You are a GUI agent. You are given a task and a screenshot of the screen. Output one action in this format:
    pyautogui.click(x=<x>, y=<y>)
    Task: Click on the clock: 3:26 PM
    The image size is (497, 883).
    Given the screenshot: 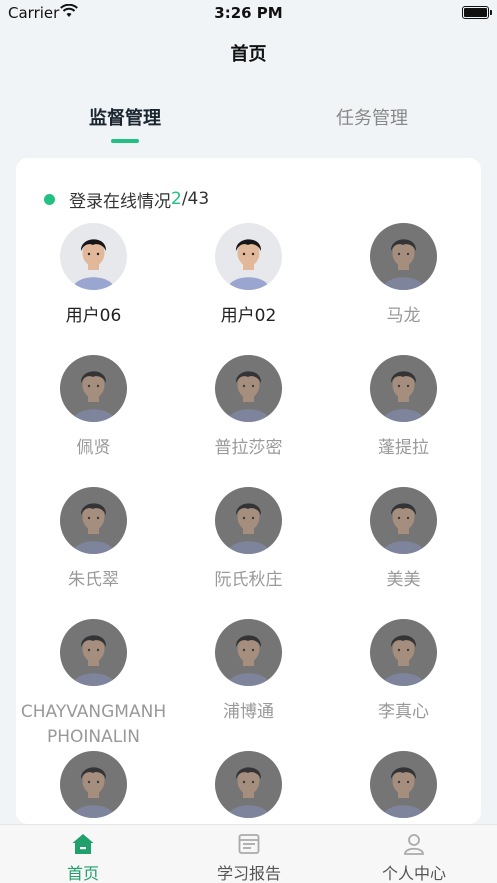 What is the action you would take?
    pyautogui.click(x=248, y=13)
    